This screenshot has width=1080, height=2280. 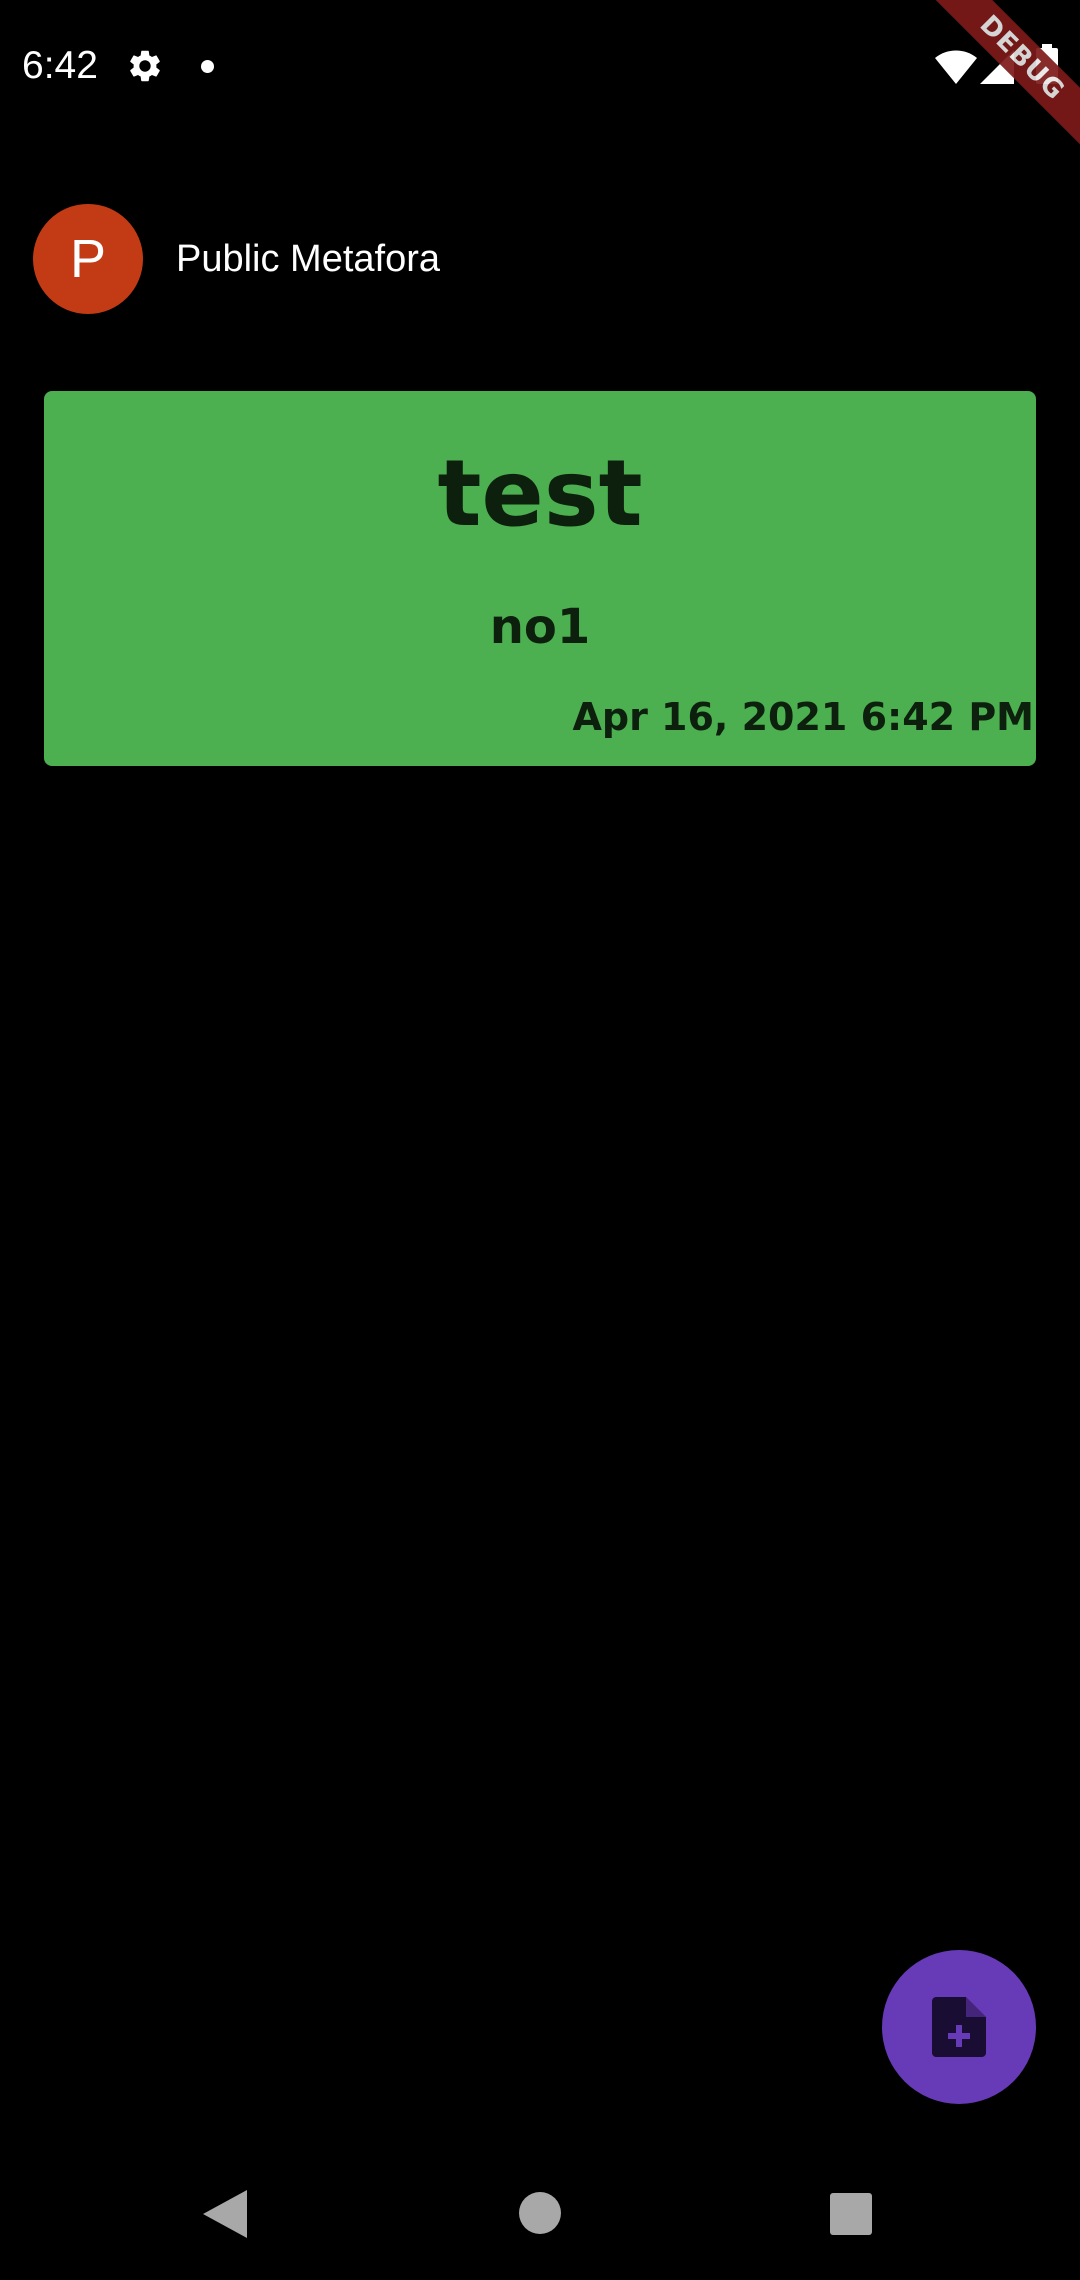 What do you see at coordinates (225, 2214) in the screenshot?
I see `back-icon` at bounding box center [225, 2214].